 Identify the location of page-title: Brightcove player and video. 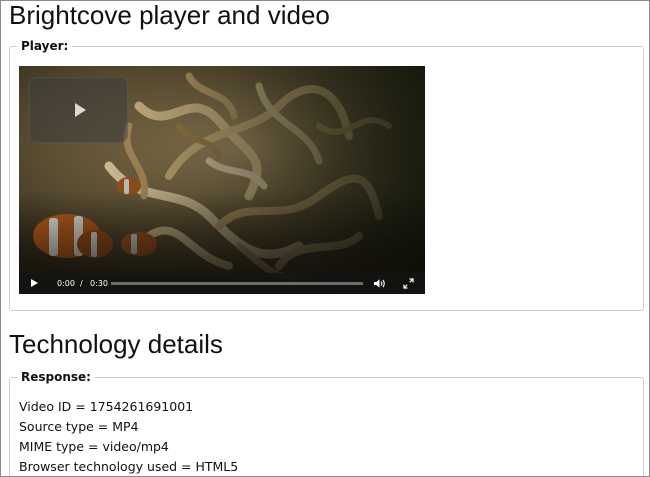
(169, 15).